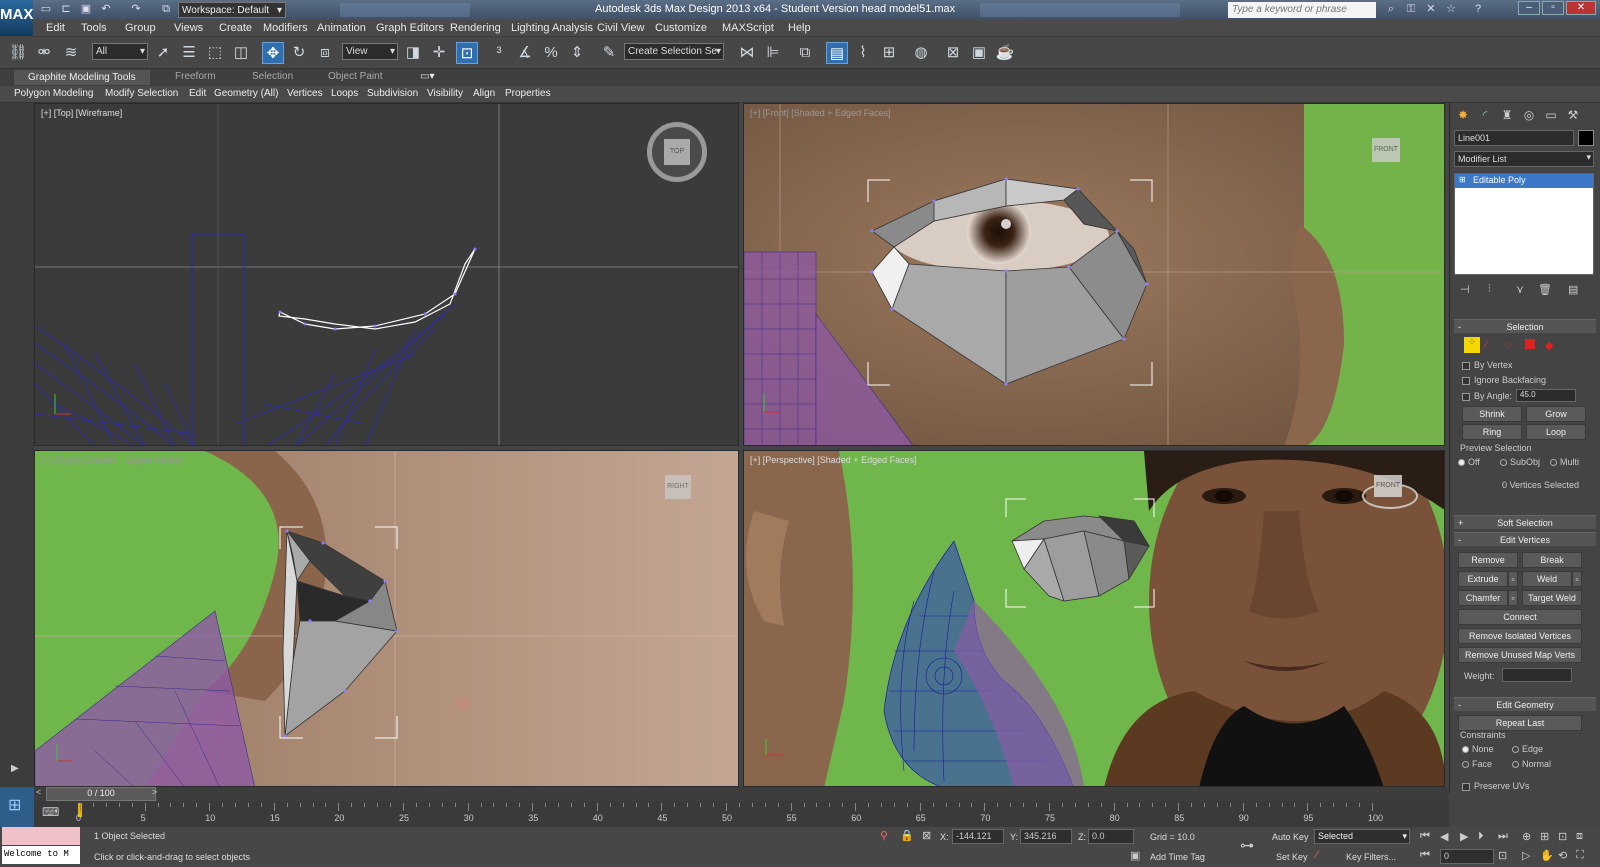 Image resolution: width=1600 pixels, height=867 pixels. What do you see at coordinates (235, 28) in the screenshot?
I see `menu-create: Create` at bounding box center [235, 28].